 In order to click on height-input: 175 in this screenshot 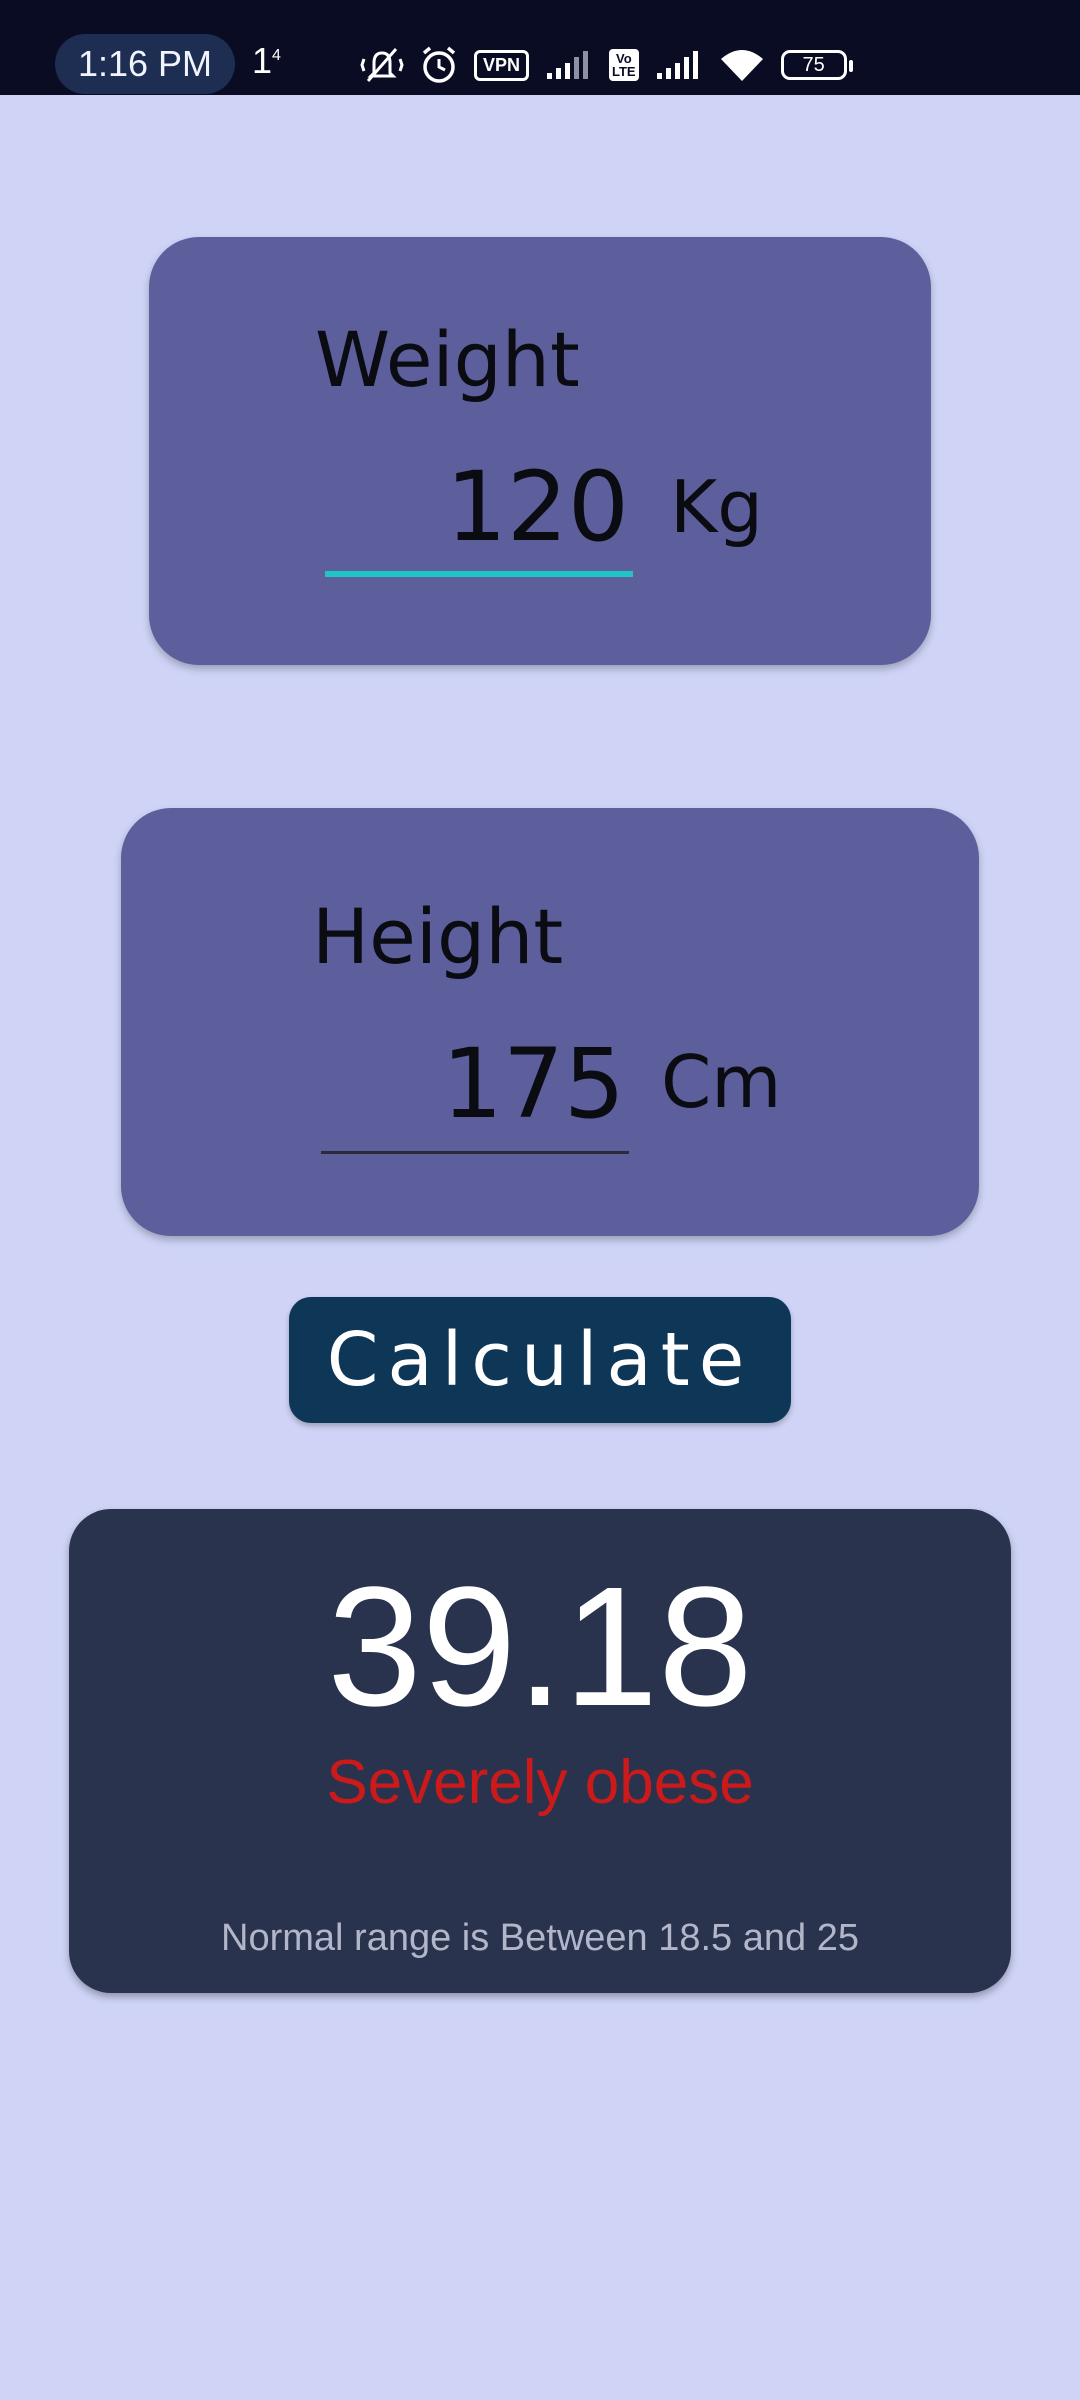, I will do `click(475, 1084)`.